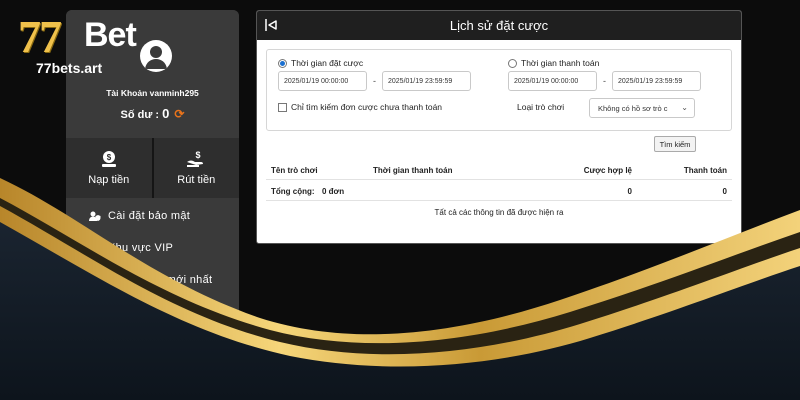  What do you see at coordinates (109, 180) in the screenshot?
I see `deposit-label: Nạp tiền` at bounding box center [109, 180].